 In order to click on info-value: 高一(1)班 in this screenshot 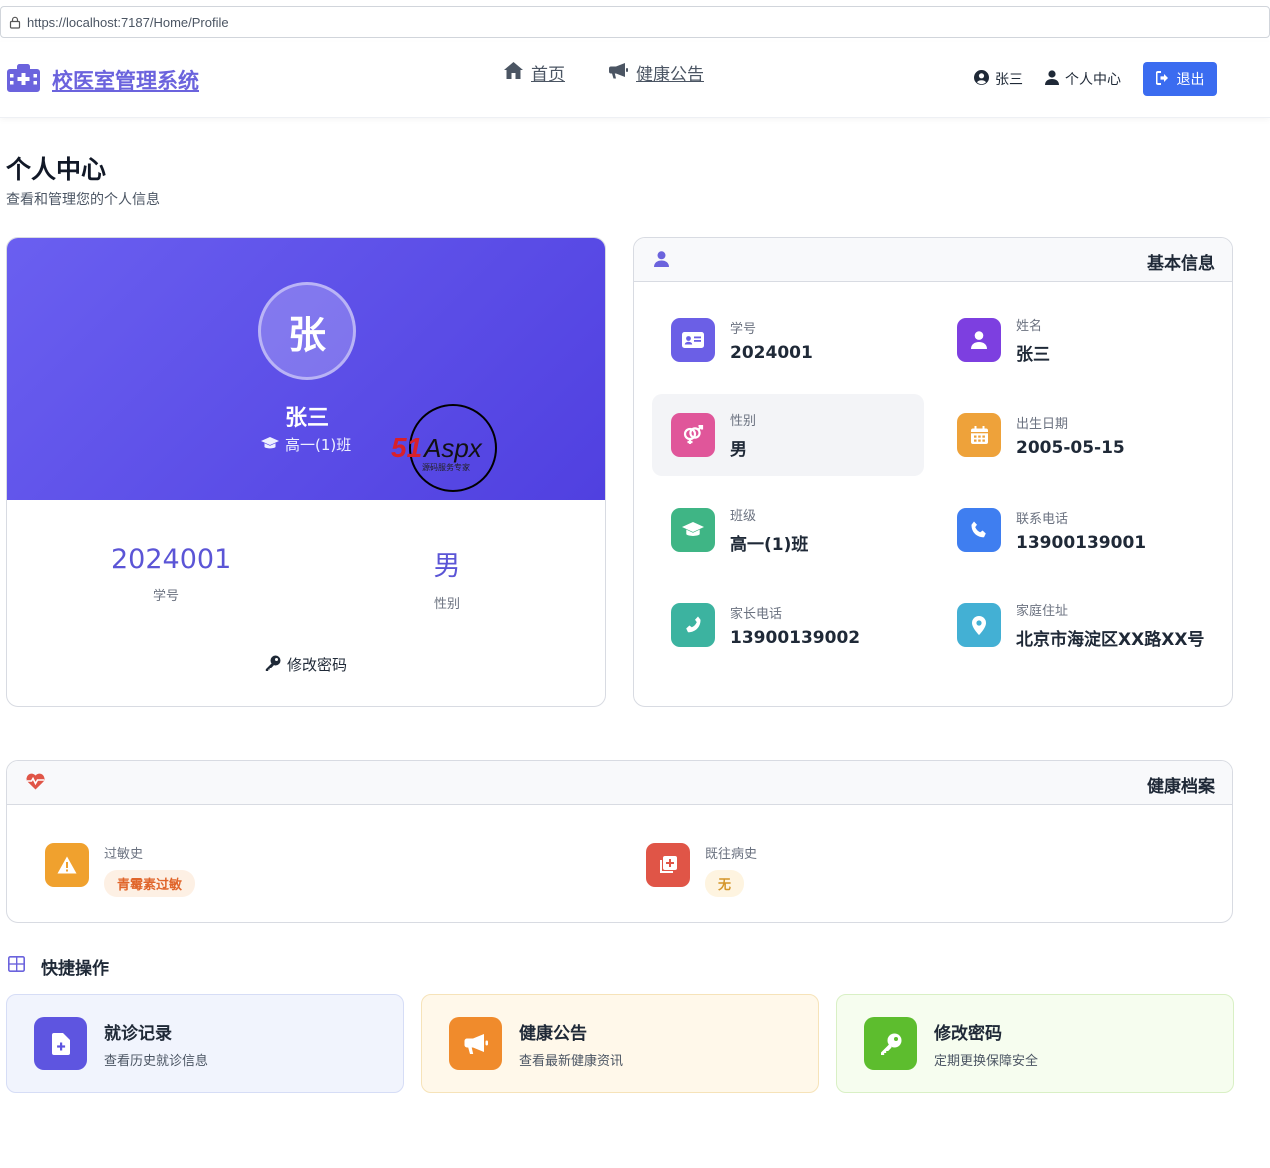, I will do `click(769, 545)`.